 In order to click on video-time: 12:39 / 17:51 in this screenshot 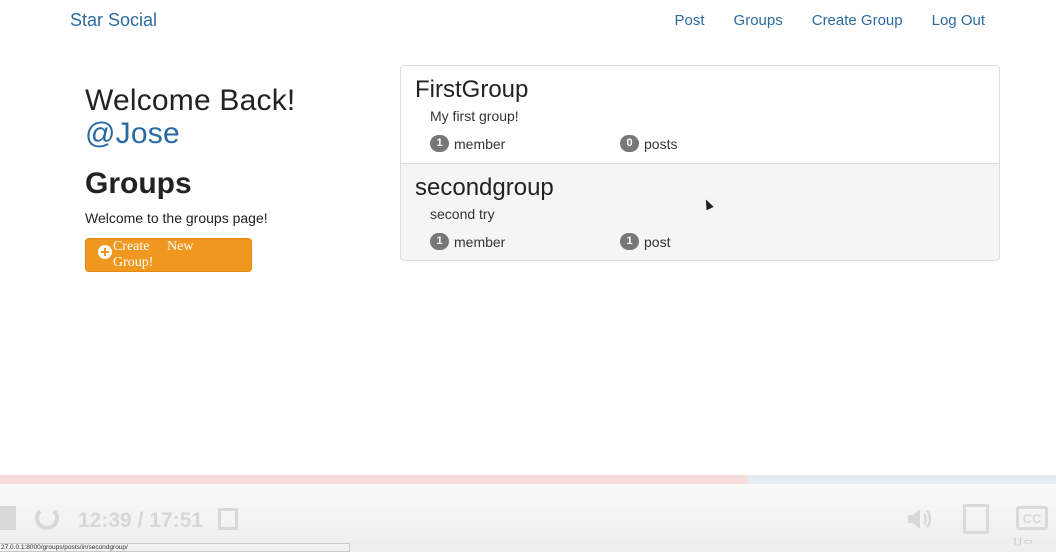, I will do `click(140, 520)`.